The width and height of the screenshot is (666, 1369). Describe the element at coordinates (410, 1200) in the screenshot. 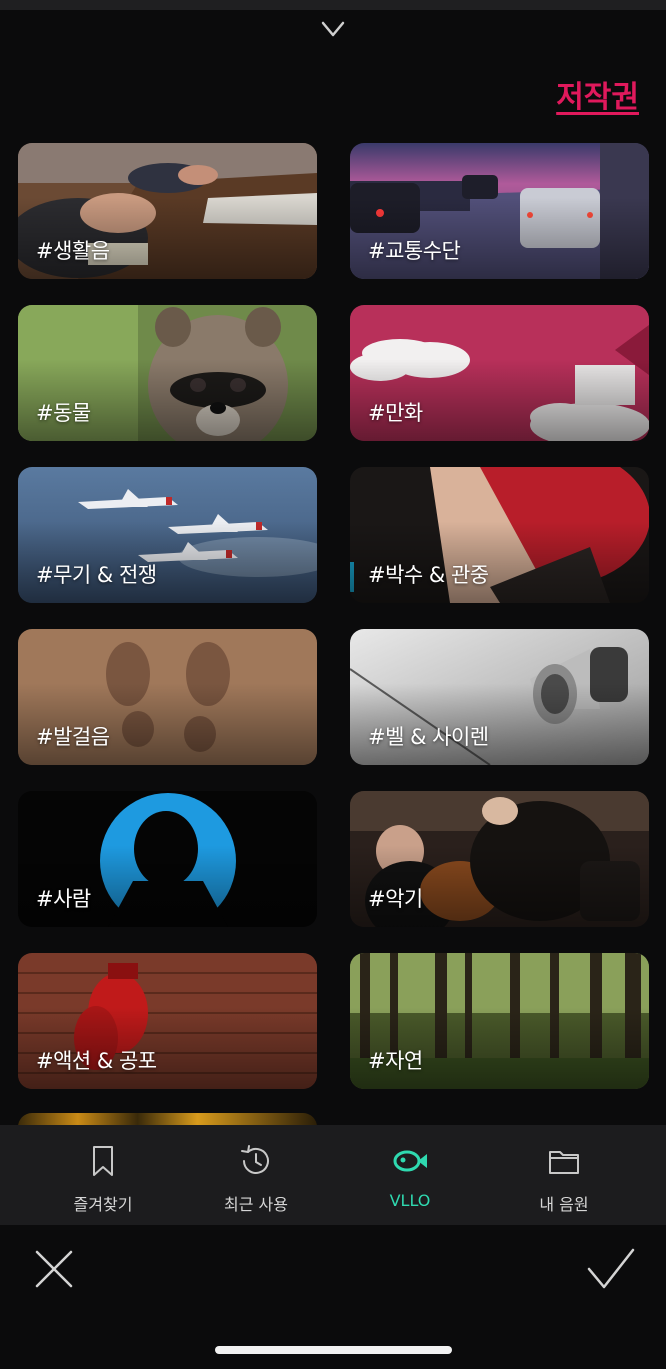

I see `tab-label: VLLO` at that location.